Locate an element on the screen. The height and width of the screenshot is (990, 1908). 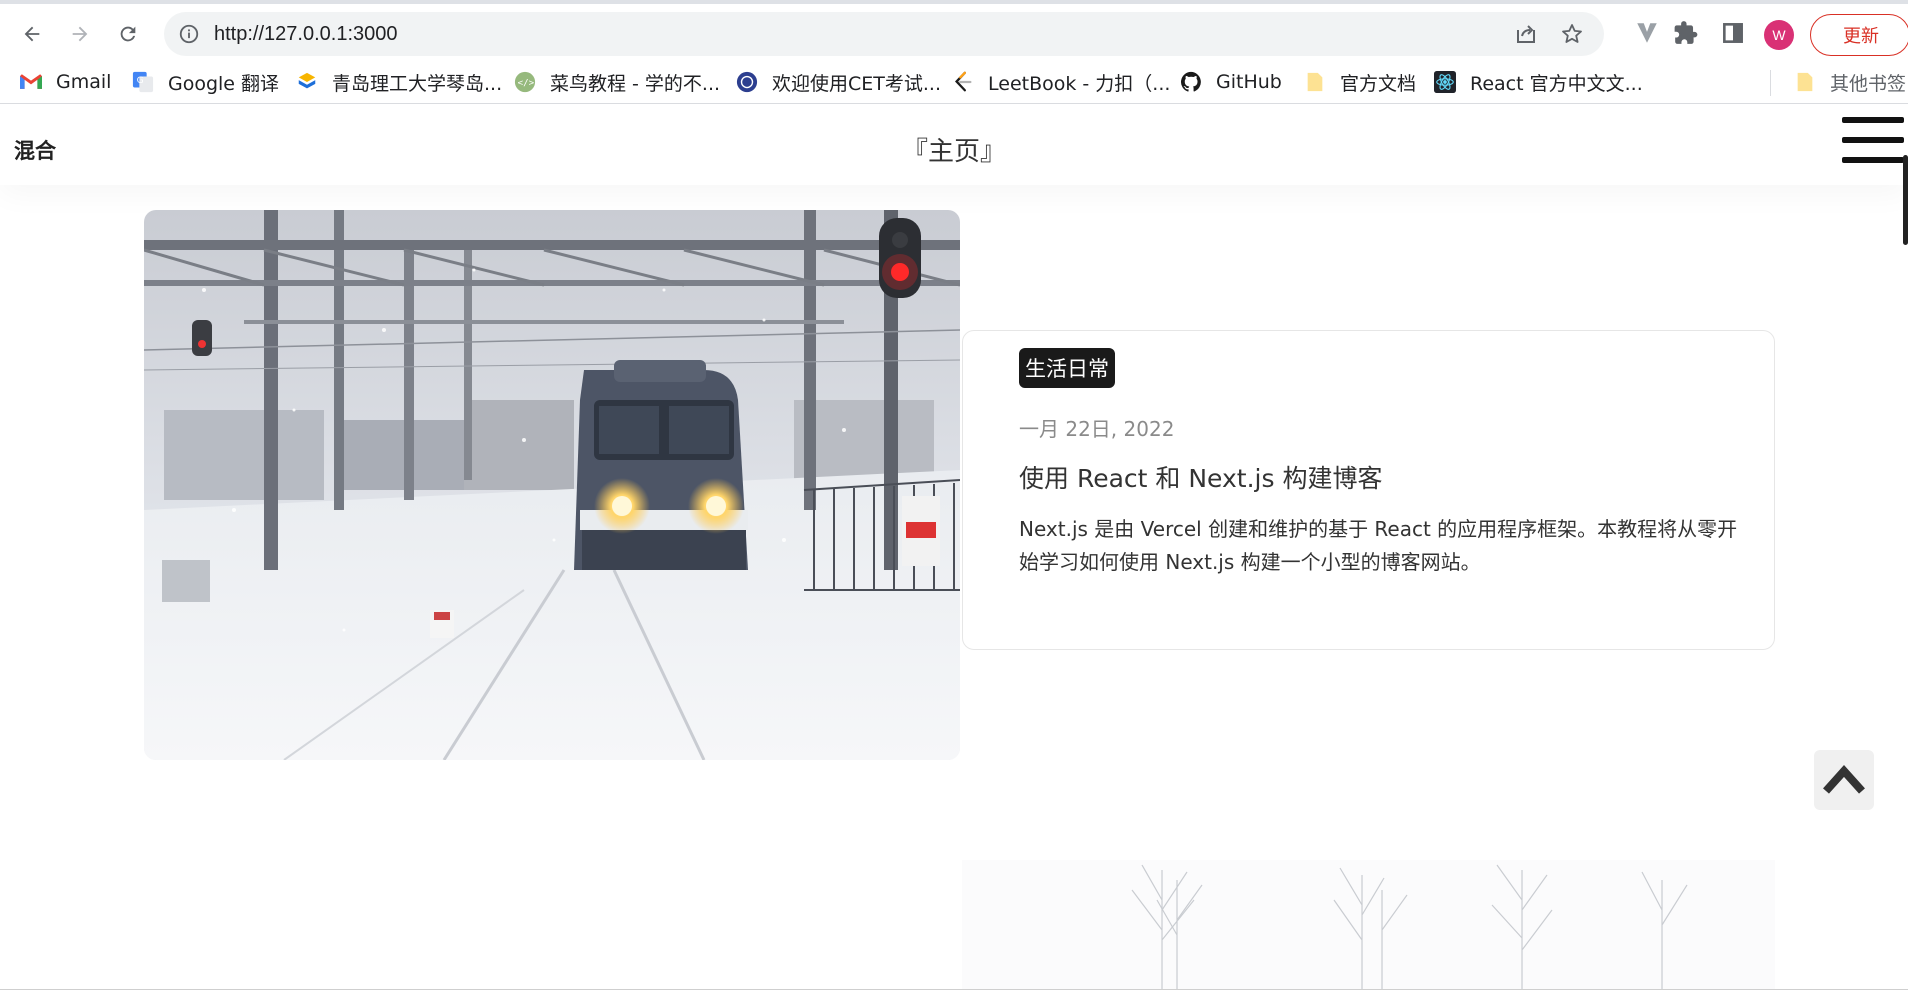
forward-icon is located at coordinates (80, 34).